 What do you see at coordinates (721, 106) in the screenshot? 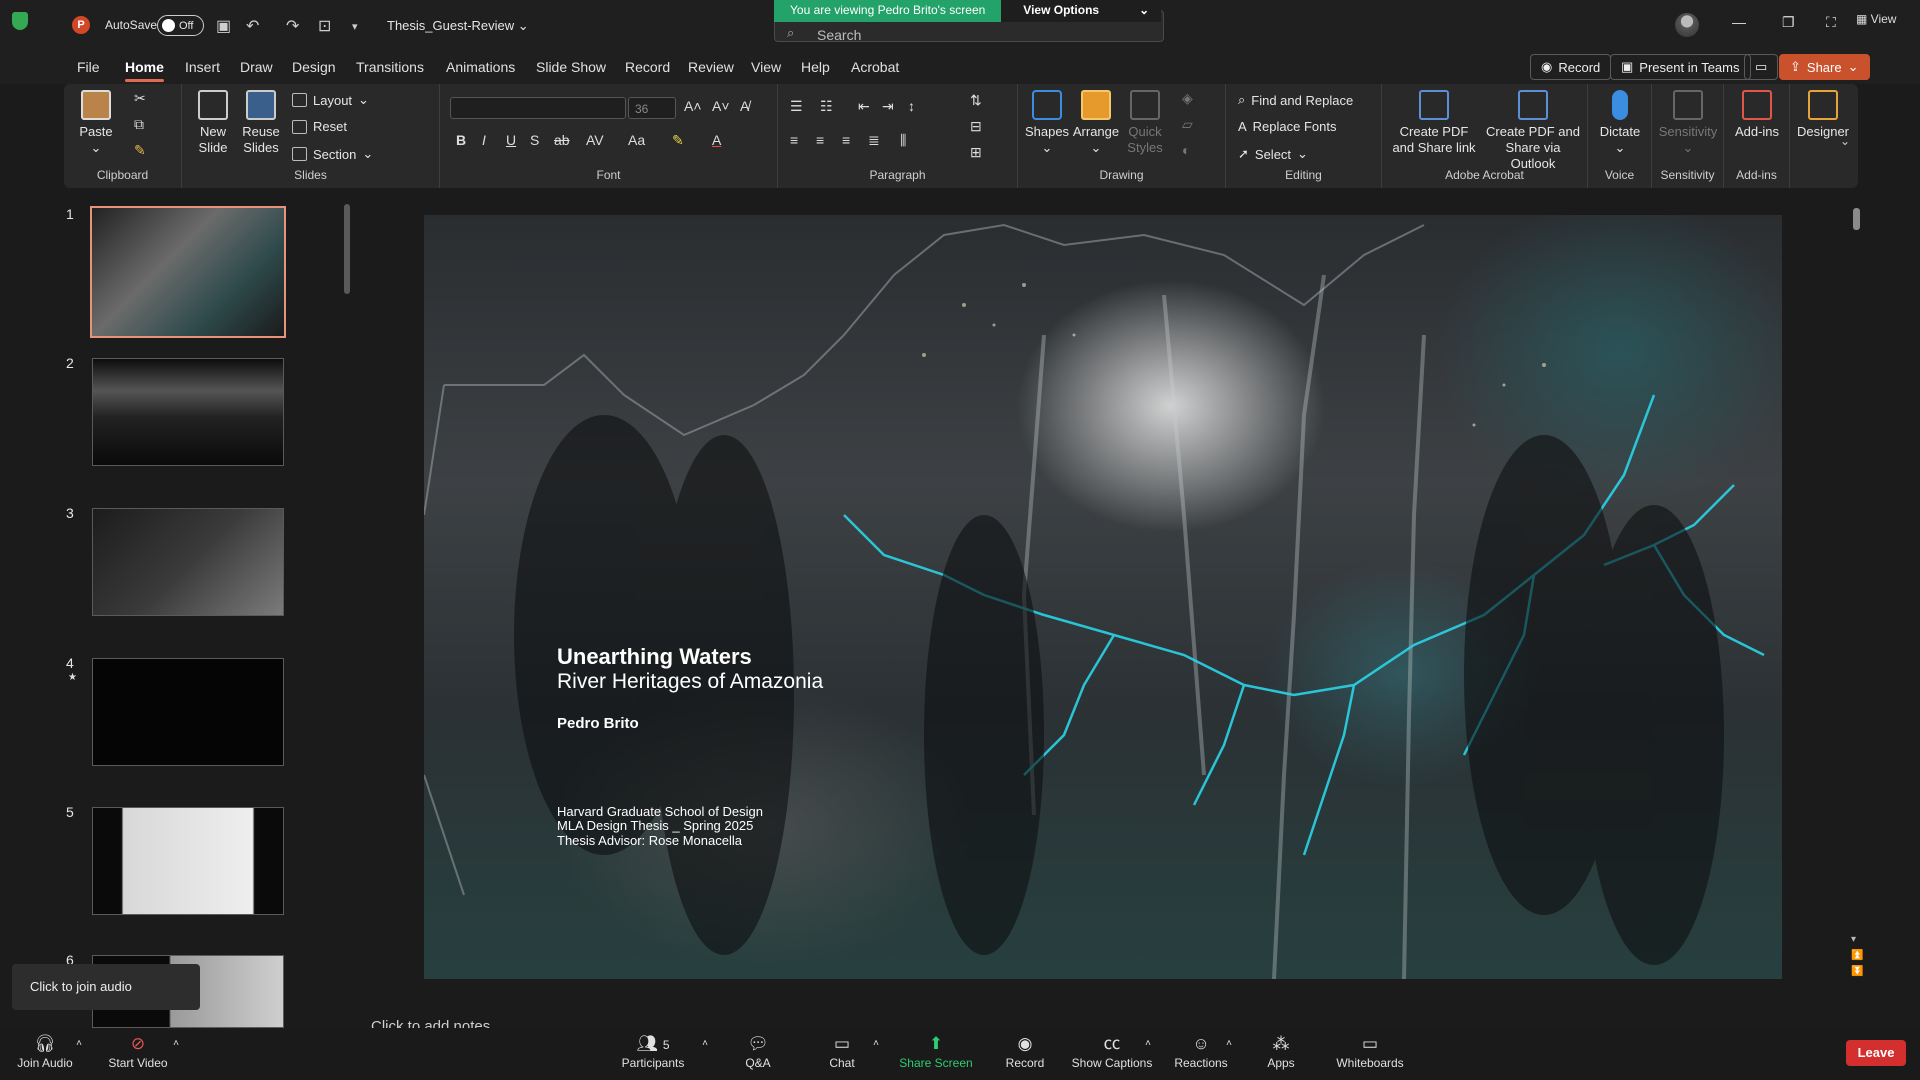
I see `decrease-font-icon: A˅` at bounding box center [721, 106].